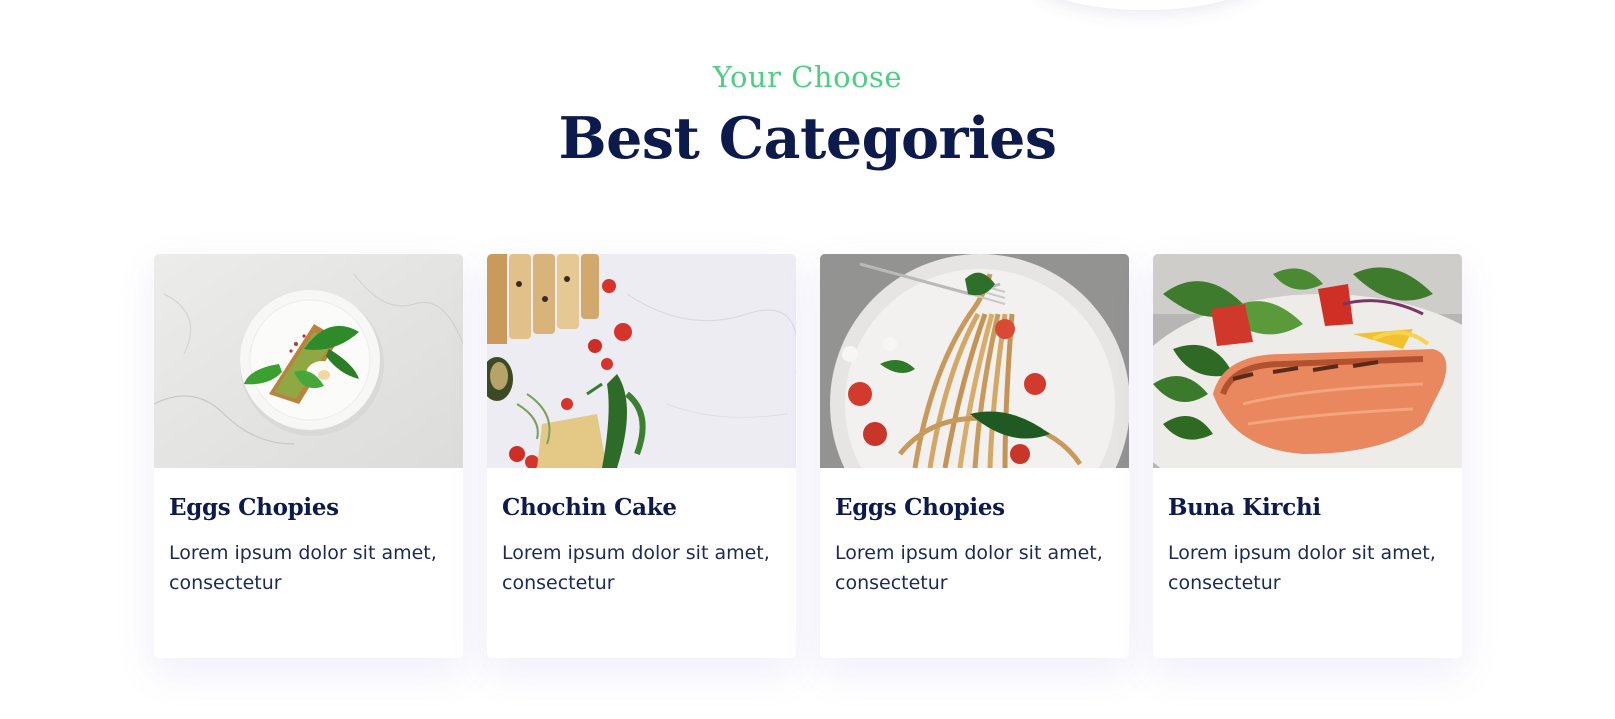  Describe the element at coordinates (641, 361) in the screenshot. I see `bread-vegetables-image` at that location.